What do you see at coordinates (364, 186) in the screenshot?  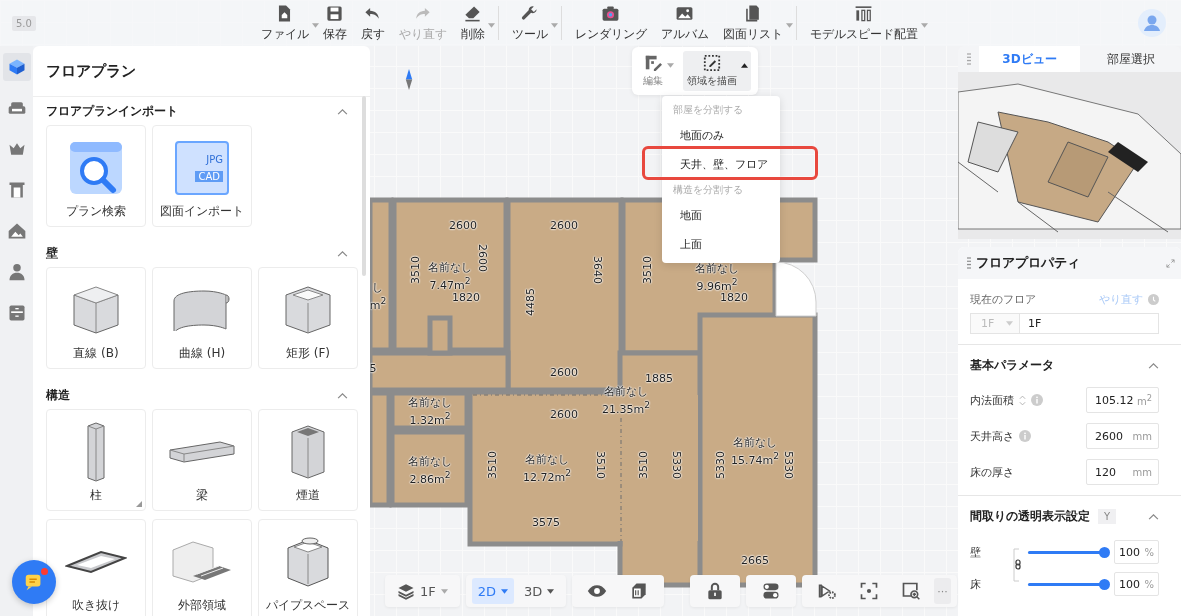 I see `scrollbar` at bounding box center [364, 186].